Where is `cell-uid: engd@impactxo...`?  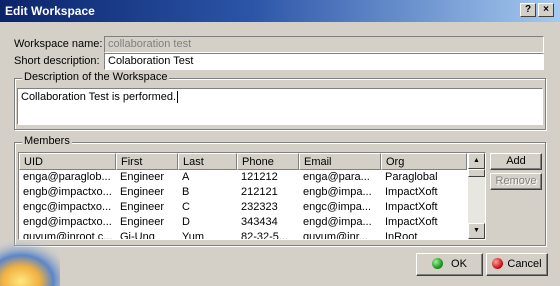
cell-uid: engd@impactxo... is located at coordinates (67, 222).